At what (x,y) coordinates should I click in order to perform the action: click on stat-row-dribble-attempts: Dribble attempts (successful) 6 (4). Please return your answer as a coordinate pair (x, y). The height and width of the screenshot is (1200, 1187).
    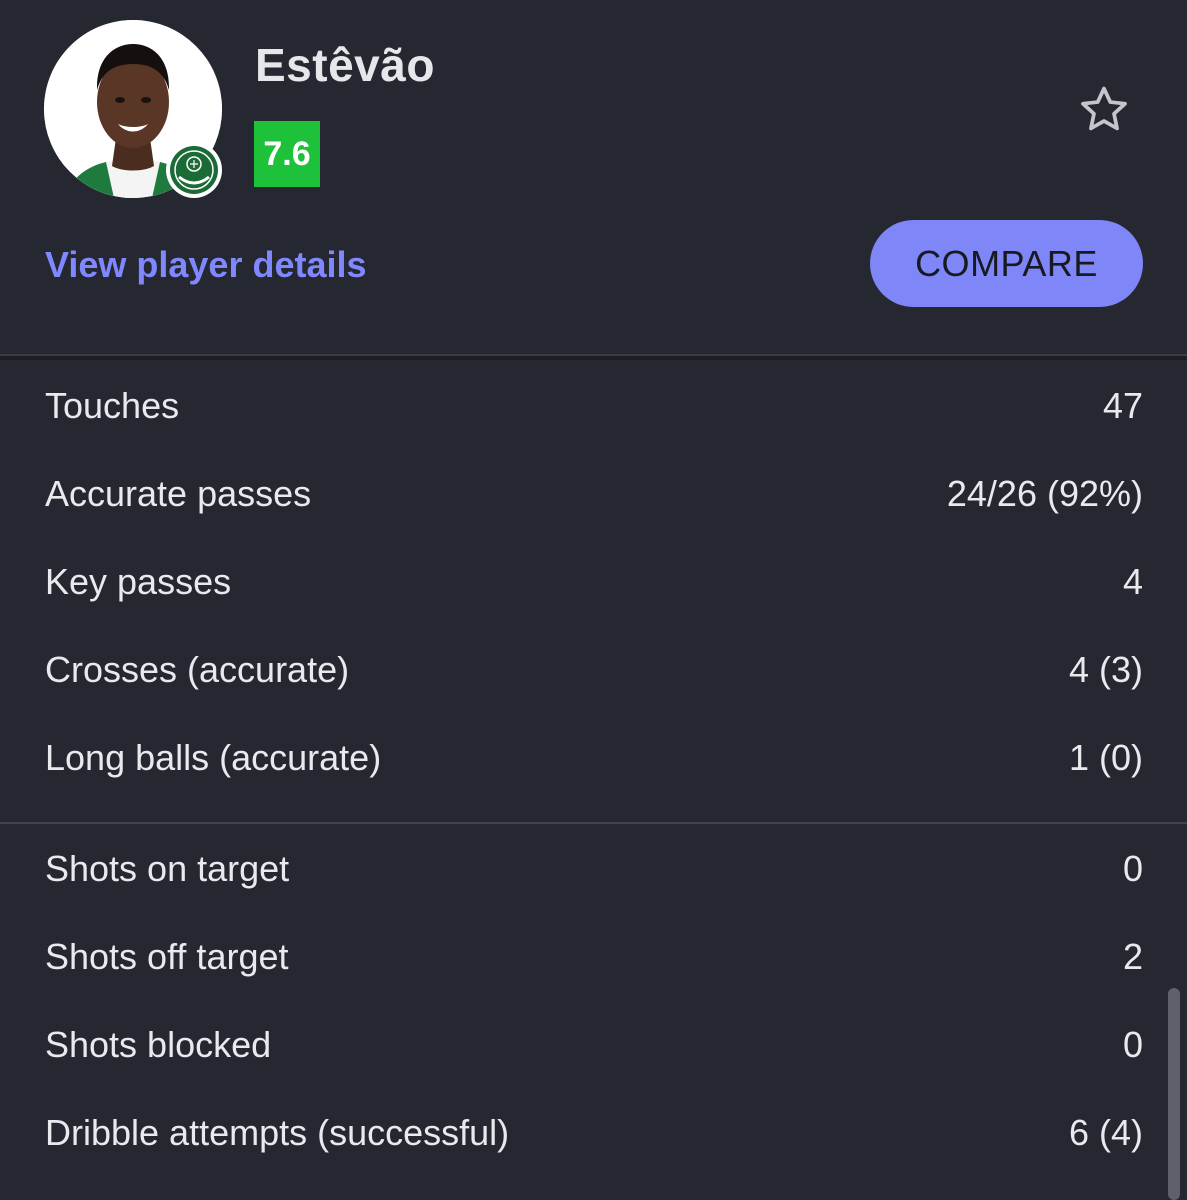
    Looking at the image, I should click on (594, 1133).